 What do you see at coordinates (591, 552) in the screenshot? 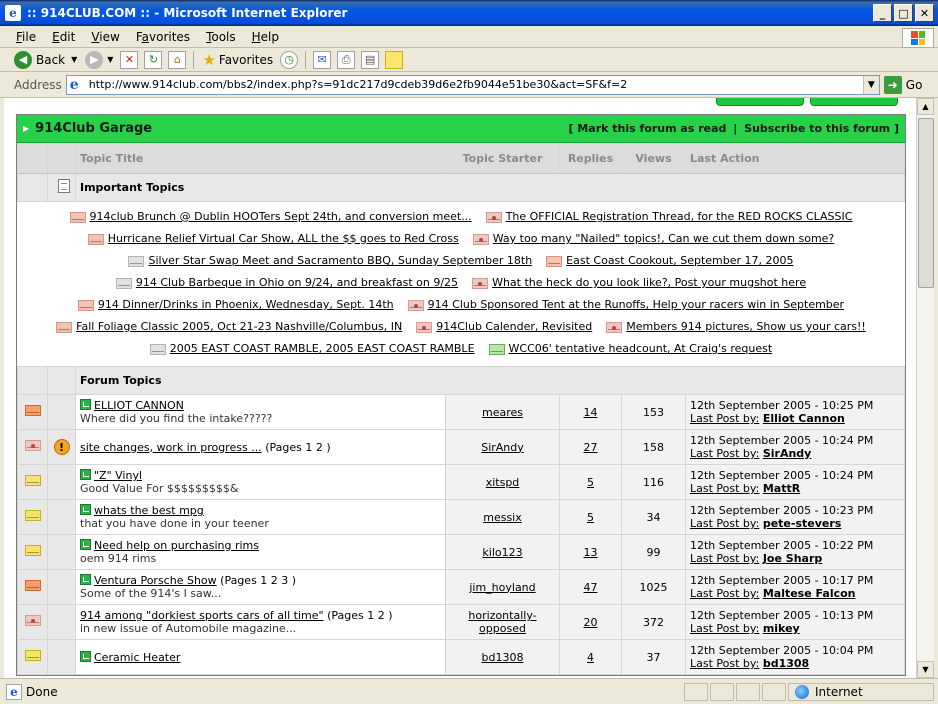
I see `replies-link: 13` at bounding box center [591, 552].